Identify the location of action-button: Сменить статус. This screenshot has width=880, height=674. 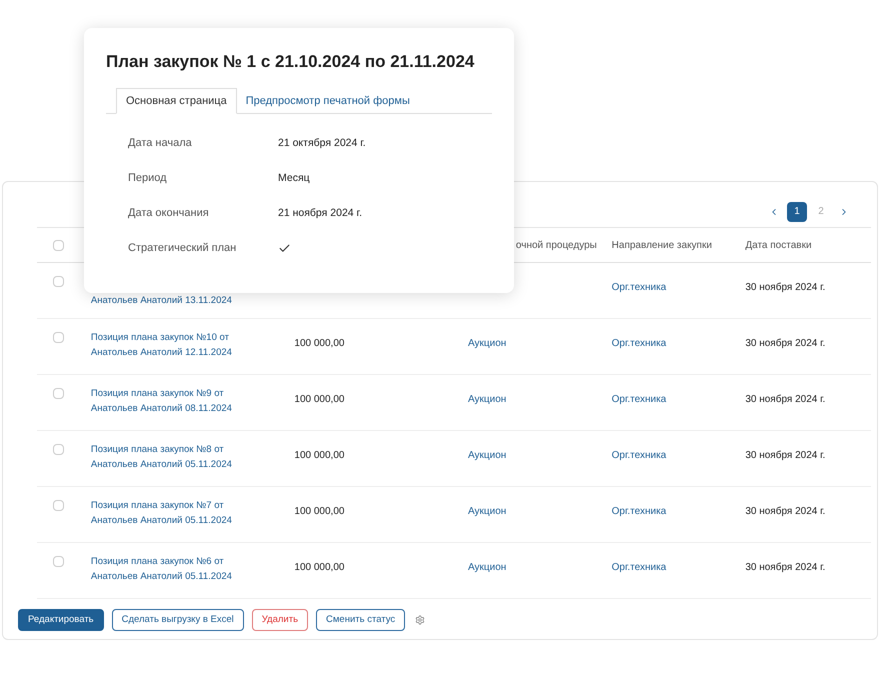
(361, 620).